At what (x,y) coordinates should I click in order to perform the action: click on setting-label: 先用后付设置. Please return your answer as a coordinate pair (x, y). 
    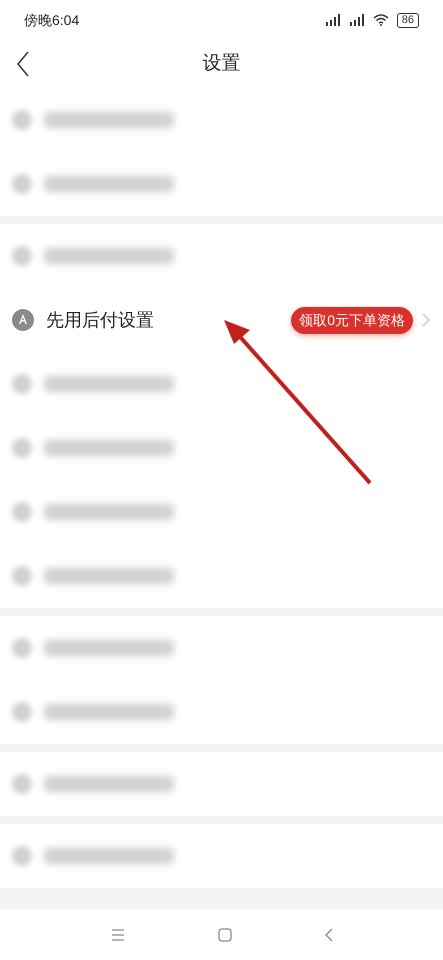
    Looking at the image, I should click on (100, 320).